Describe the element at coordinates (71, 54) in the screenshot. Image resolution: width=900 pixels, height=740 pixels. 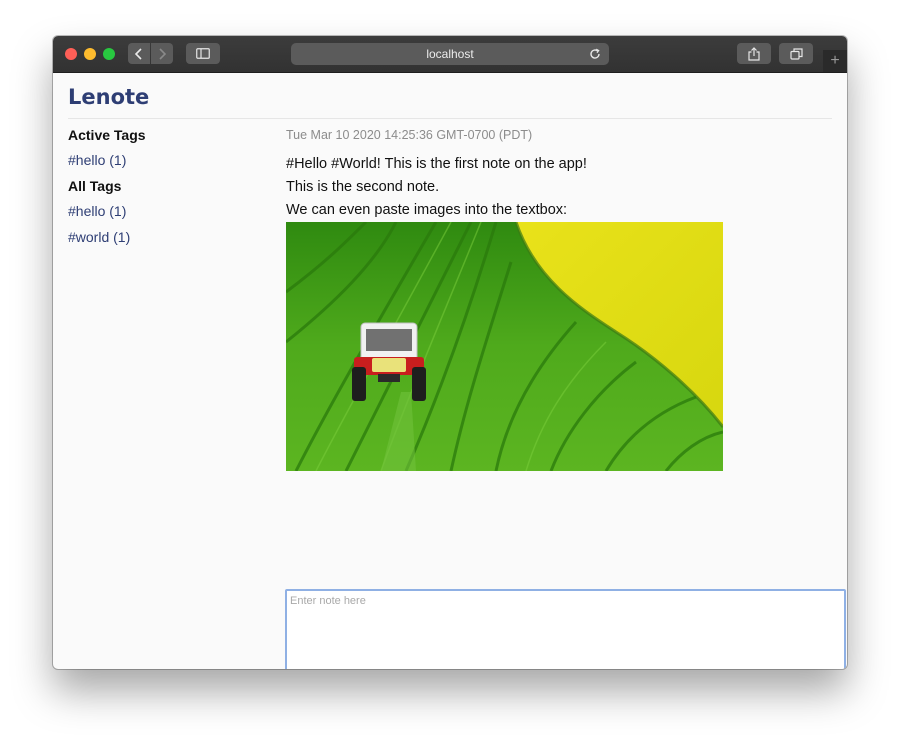
I see `close-window-button` at that location.